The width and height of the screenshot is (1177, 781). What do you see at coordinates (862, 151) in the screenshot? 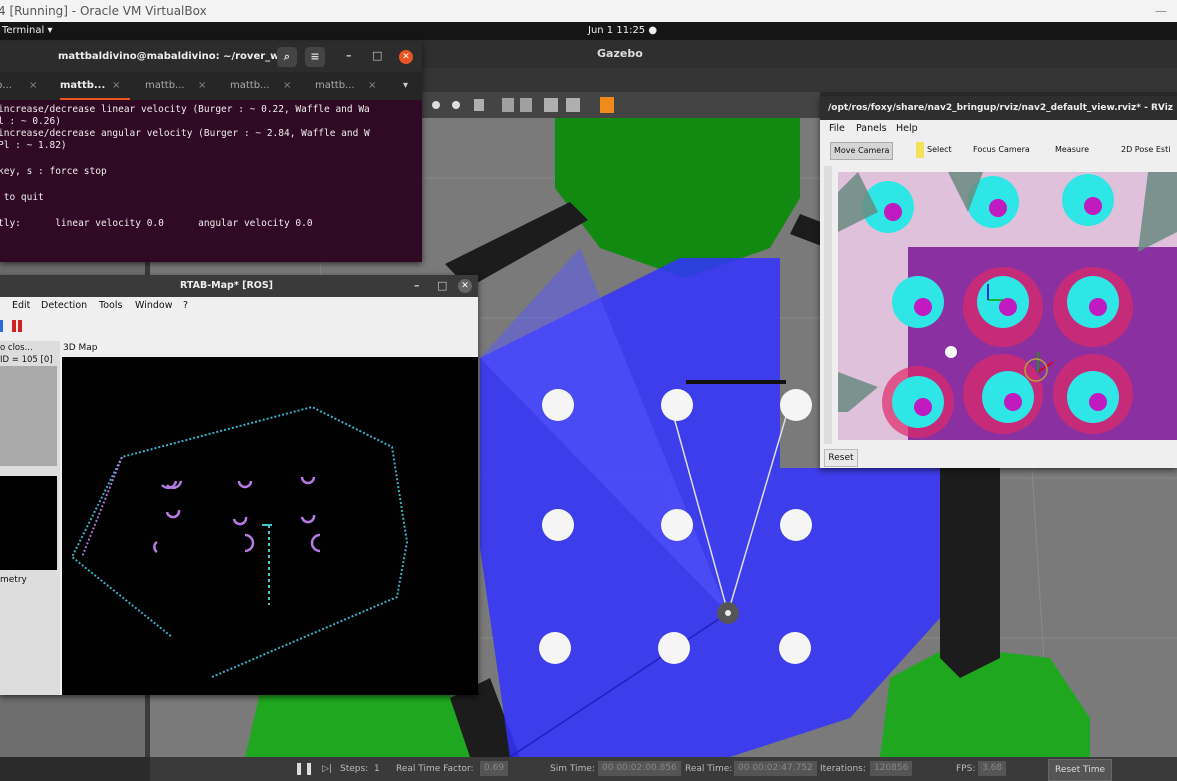
I see `move-camera-tool: Move Camera` at bounding box center [862, 151].